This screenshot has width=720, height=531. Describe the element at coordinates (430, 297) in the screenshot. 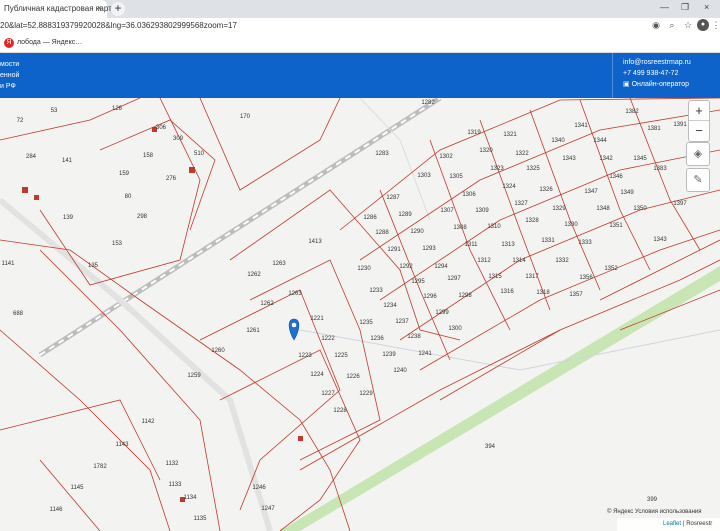

I see `parcel-number-label: 1296` at that location.